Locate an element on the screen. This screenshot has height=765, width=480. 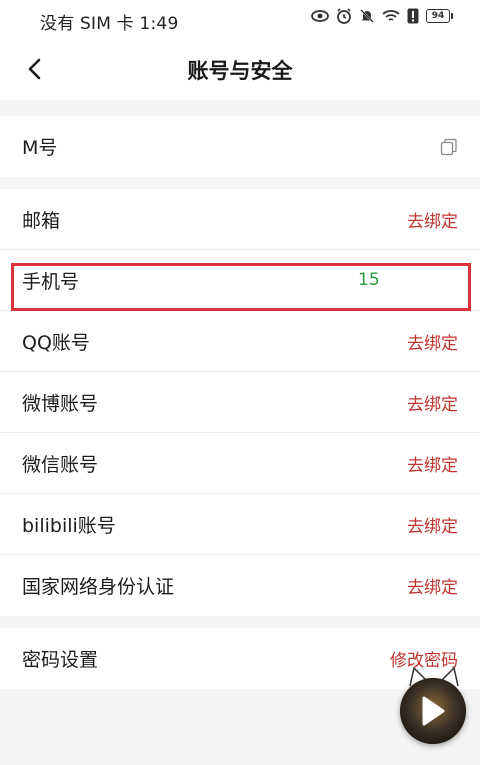
m-number-label: M号 is located at coordinates (40, 148).